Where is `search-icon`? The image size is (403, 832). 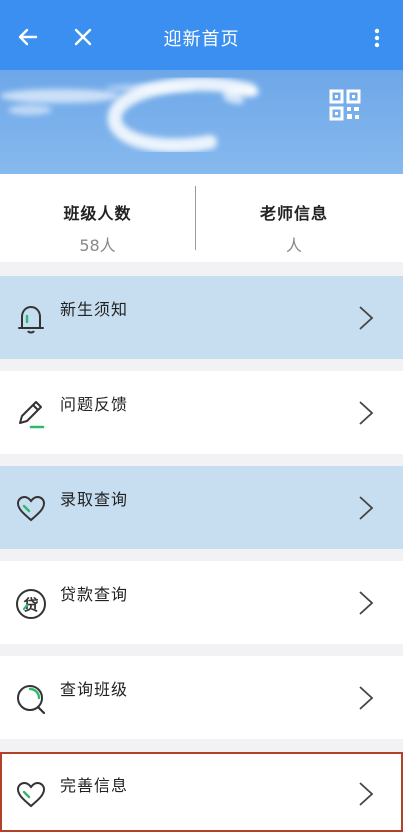
search-icon is located at coordinates (31, 700).